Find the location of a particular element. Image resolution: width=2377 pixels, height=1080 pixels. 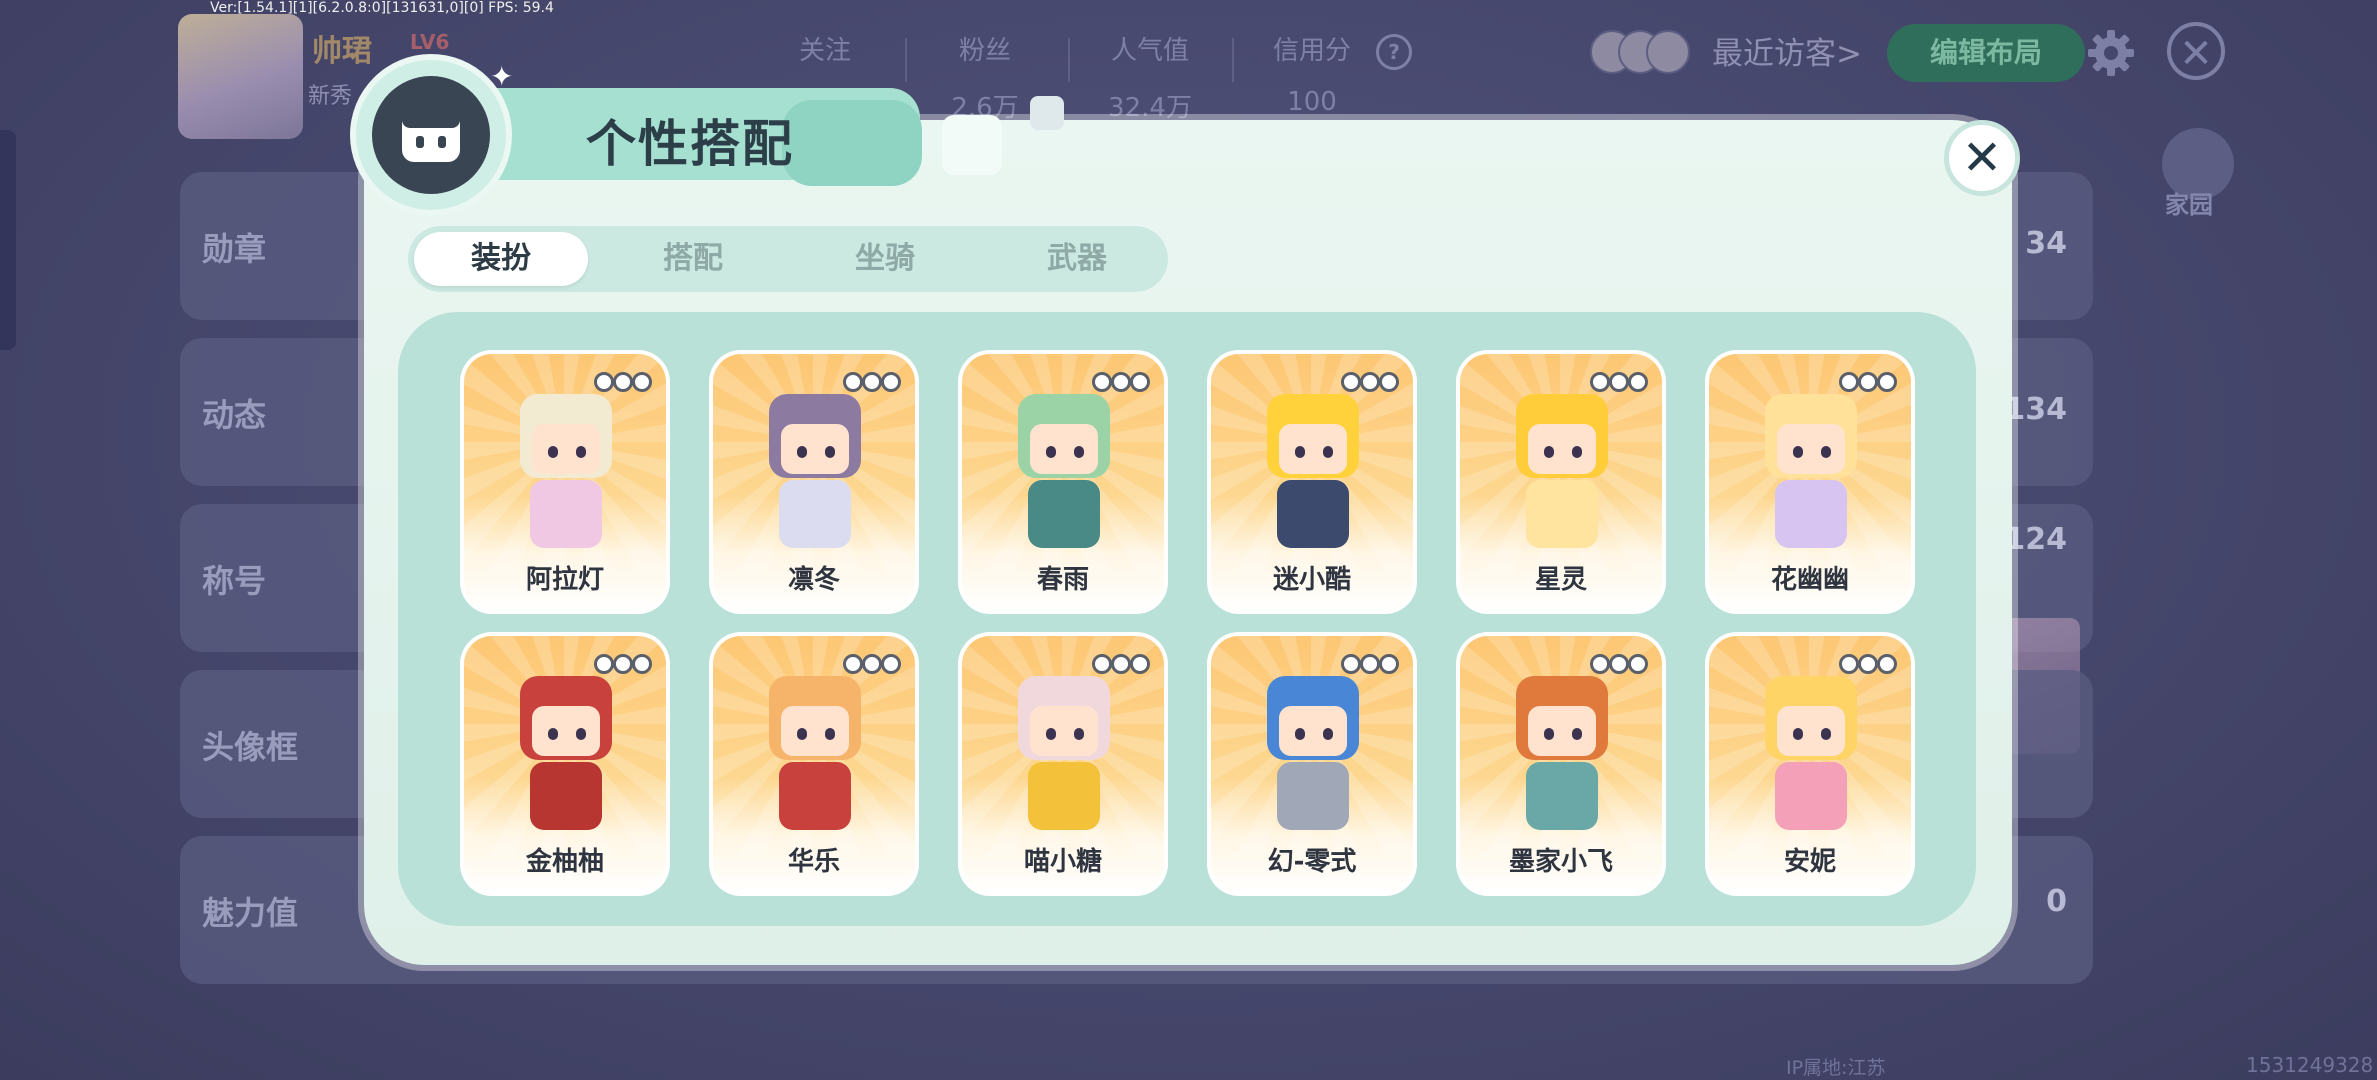

profile-status: 新秀 is located at coordinates (330, 96).